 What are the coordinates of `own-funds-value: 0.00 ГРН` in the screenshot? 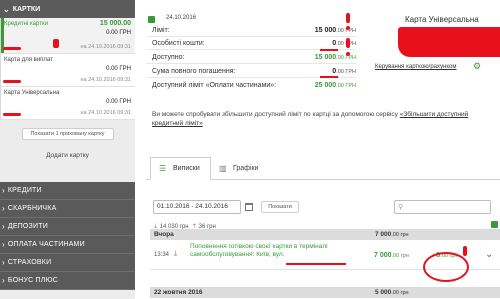 It's located at (344, 43).